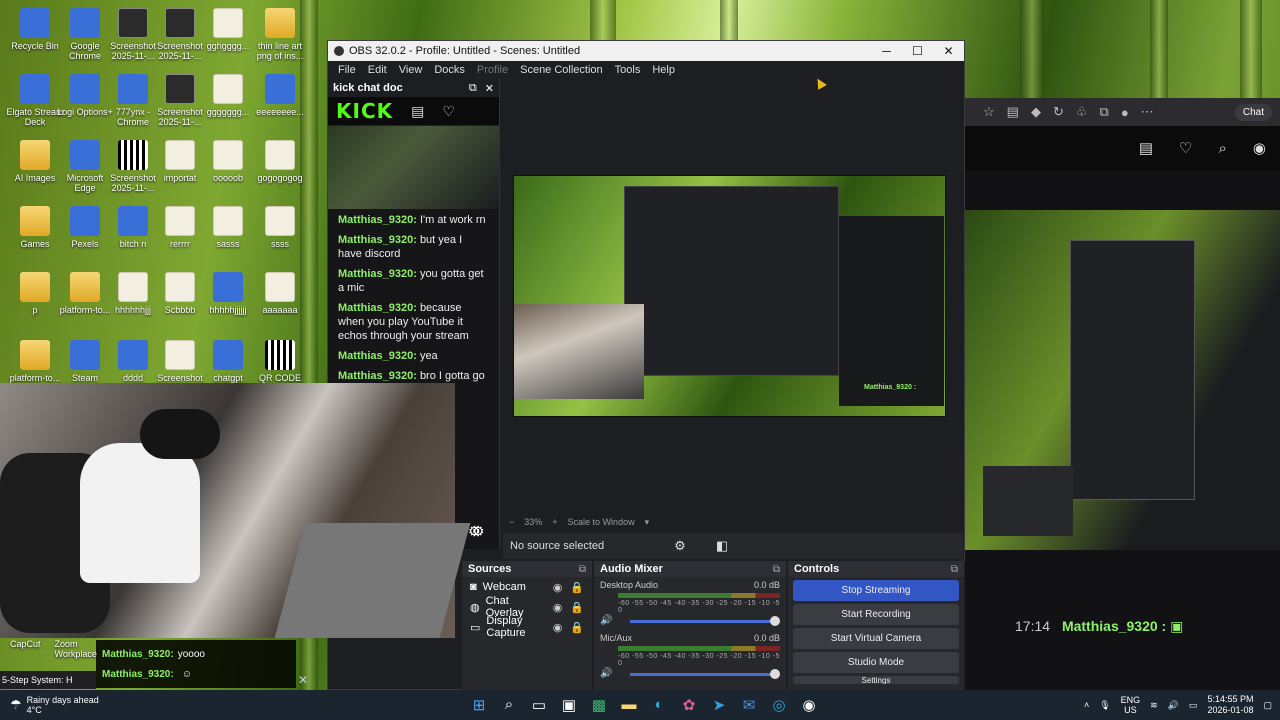 This screenshot has height=720, width=1280. What do you see at coordinates (876, 638) in the screenshot?
I see `start-virtual-camera-button: Start Virtual Camera` at bounding box center [876, 638].